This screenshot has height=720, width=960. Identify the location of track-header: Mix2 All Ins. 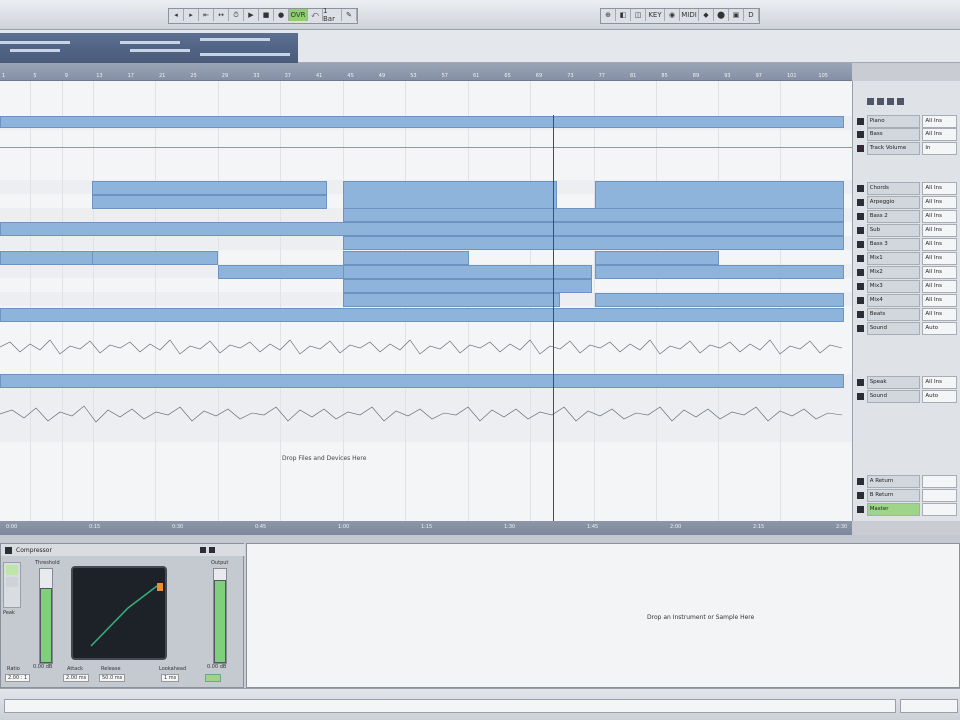
(907, 272).